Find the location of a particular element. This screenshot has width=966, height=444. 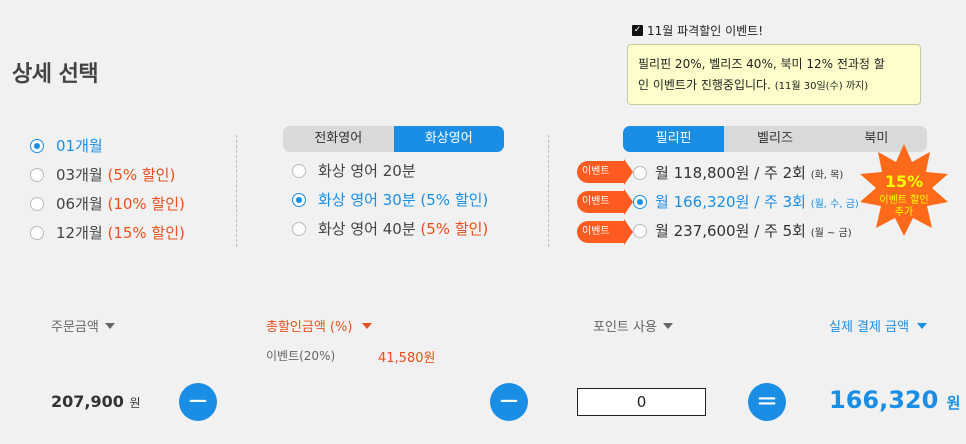

order-amount-label: 주문금액 is located at coordinates (83, 325).